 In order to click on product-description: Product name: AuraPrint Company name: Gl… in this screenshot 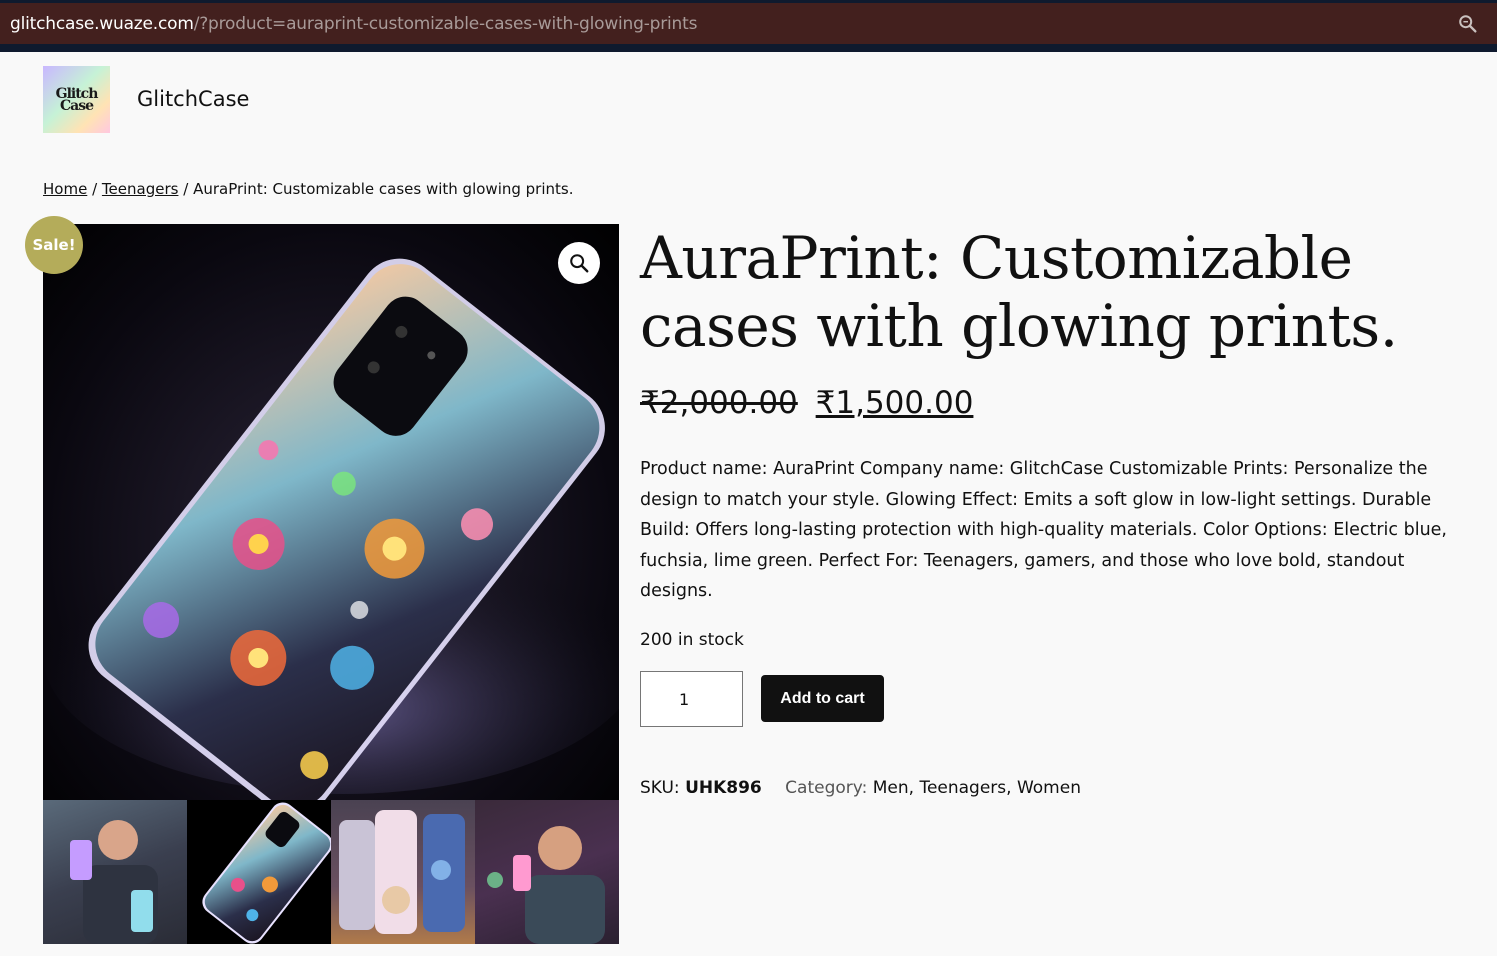, I will do `click(1043, 530)`.